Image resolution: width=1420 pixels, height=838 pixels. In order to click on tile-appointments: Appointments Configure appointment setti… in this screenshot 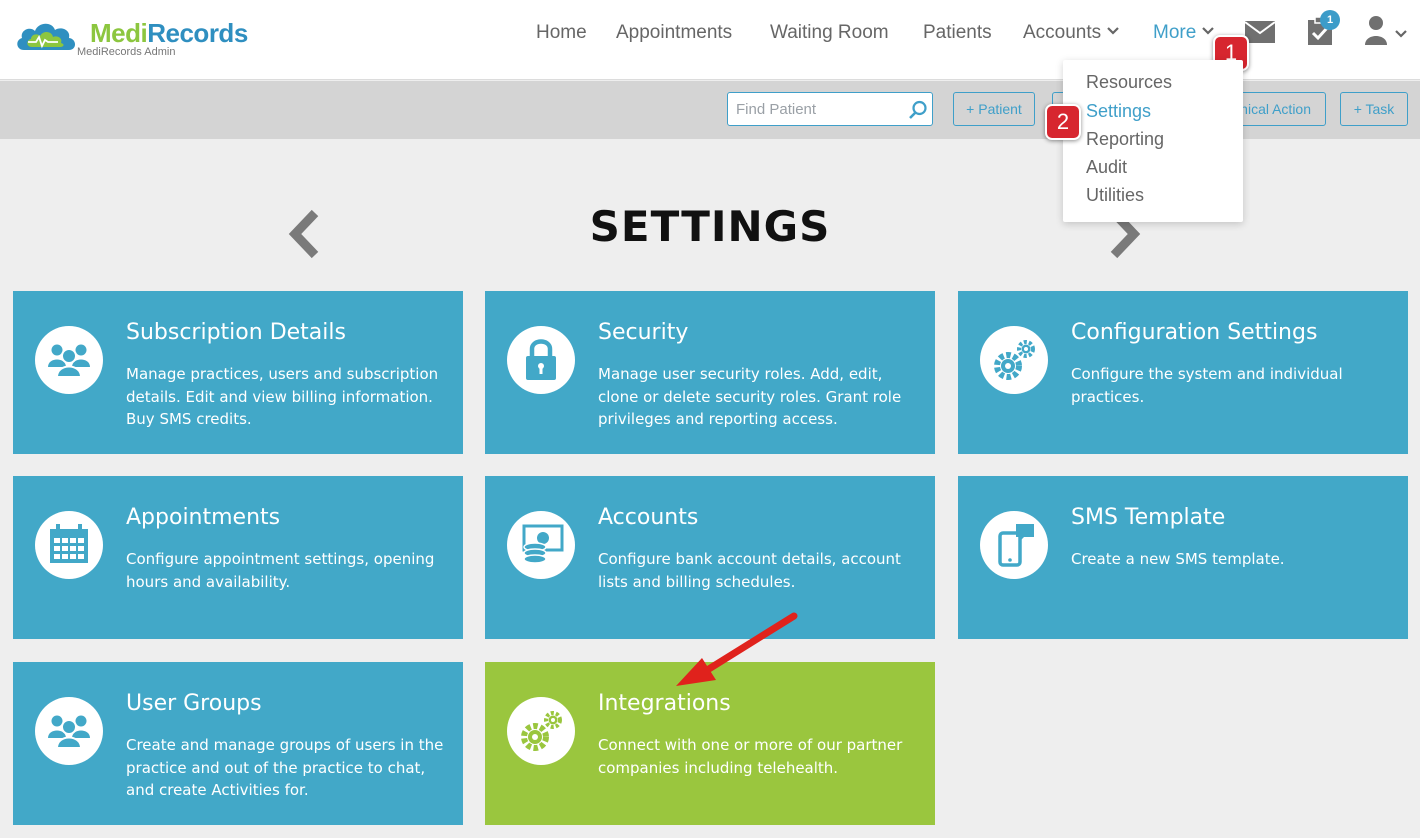, I will do `click(238, 557)`.